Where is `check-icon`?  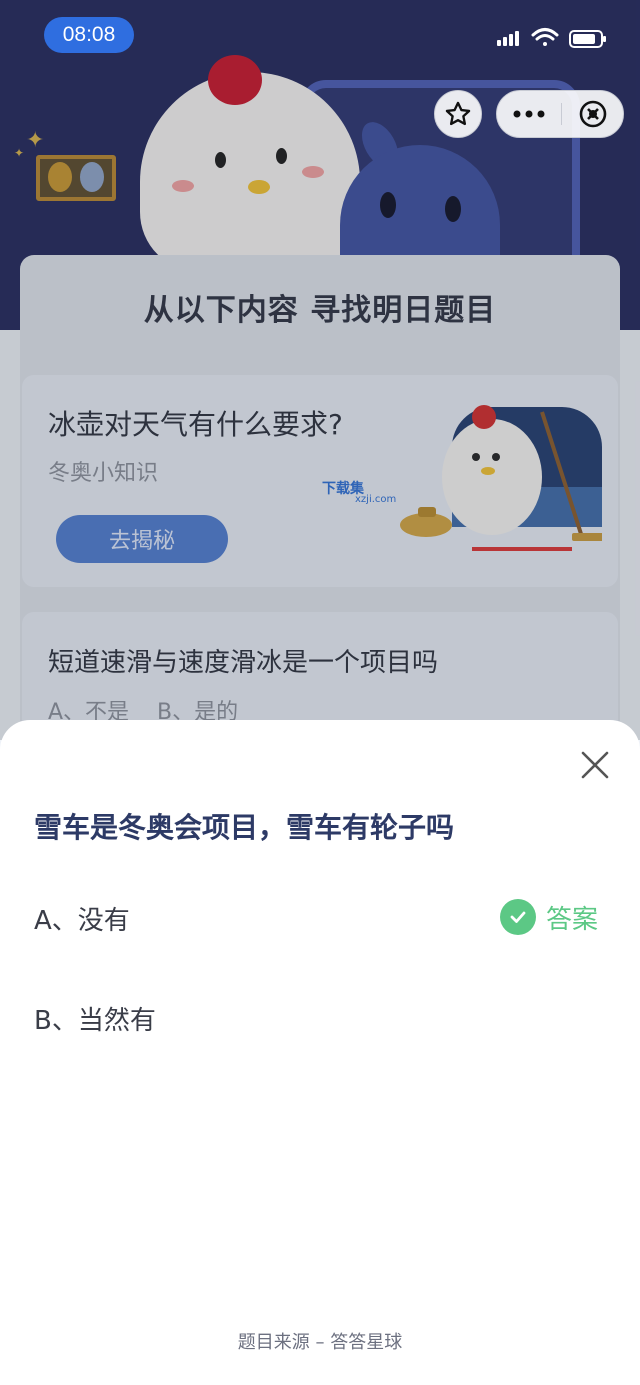 check-icon is located at coordinates (518, 917).